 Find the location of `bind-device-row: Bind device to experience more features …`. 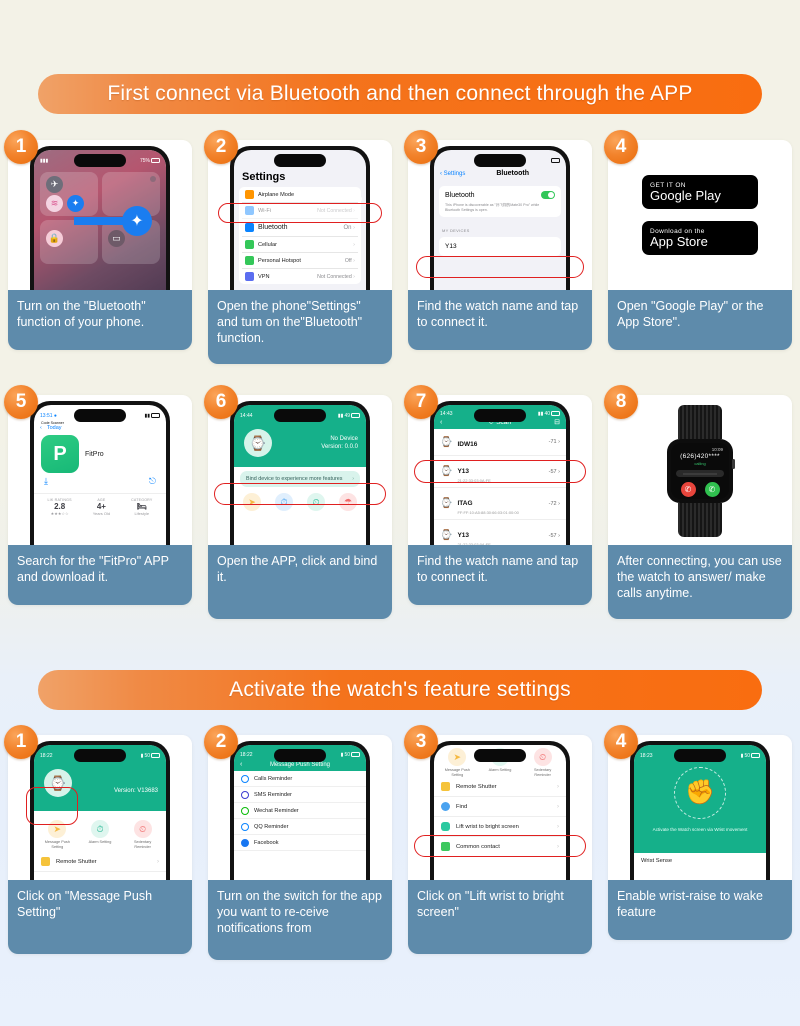

bind-device-row: Bind device to experience more features … is located at coordinates (300, 479).